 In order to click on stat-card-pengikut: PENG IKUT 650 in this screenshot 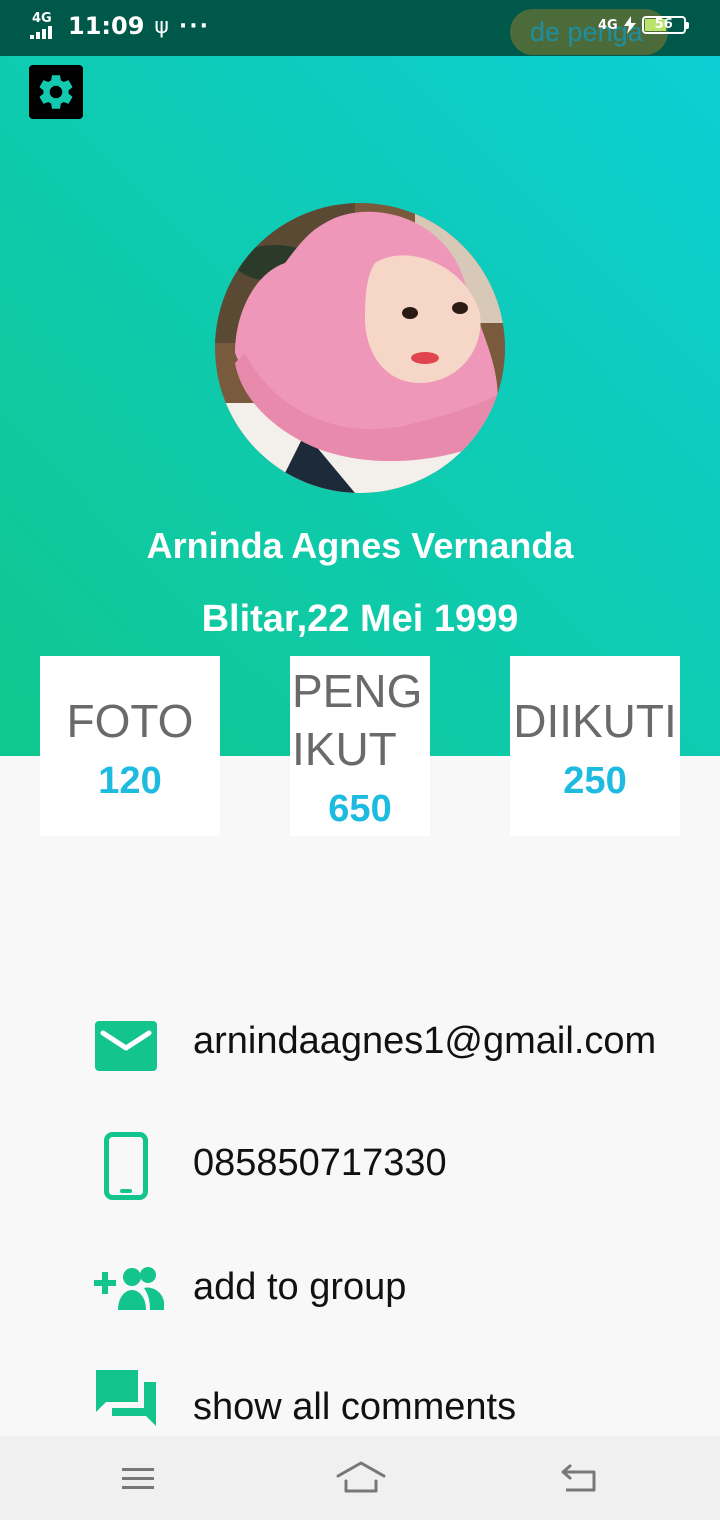, I will do `click(360, 746)`.